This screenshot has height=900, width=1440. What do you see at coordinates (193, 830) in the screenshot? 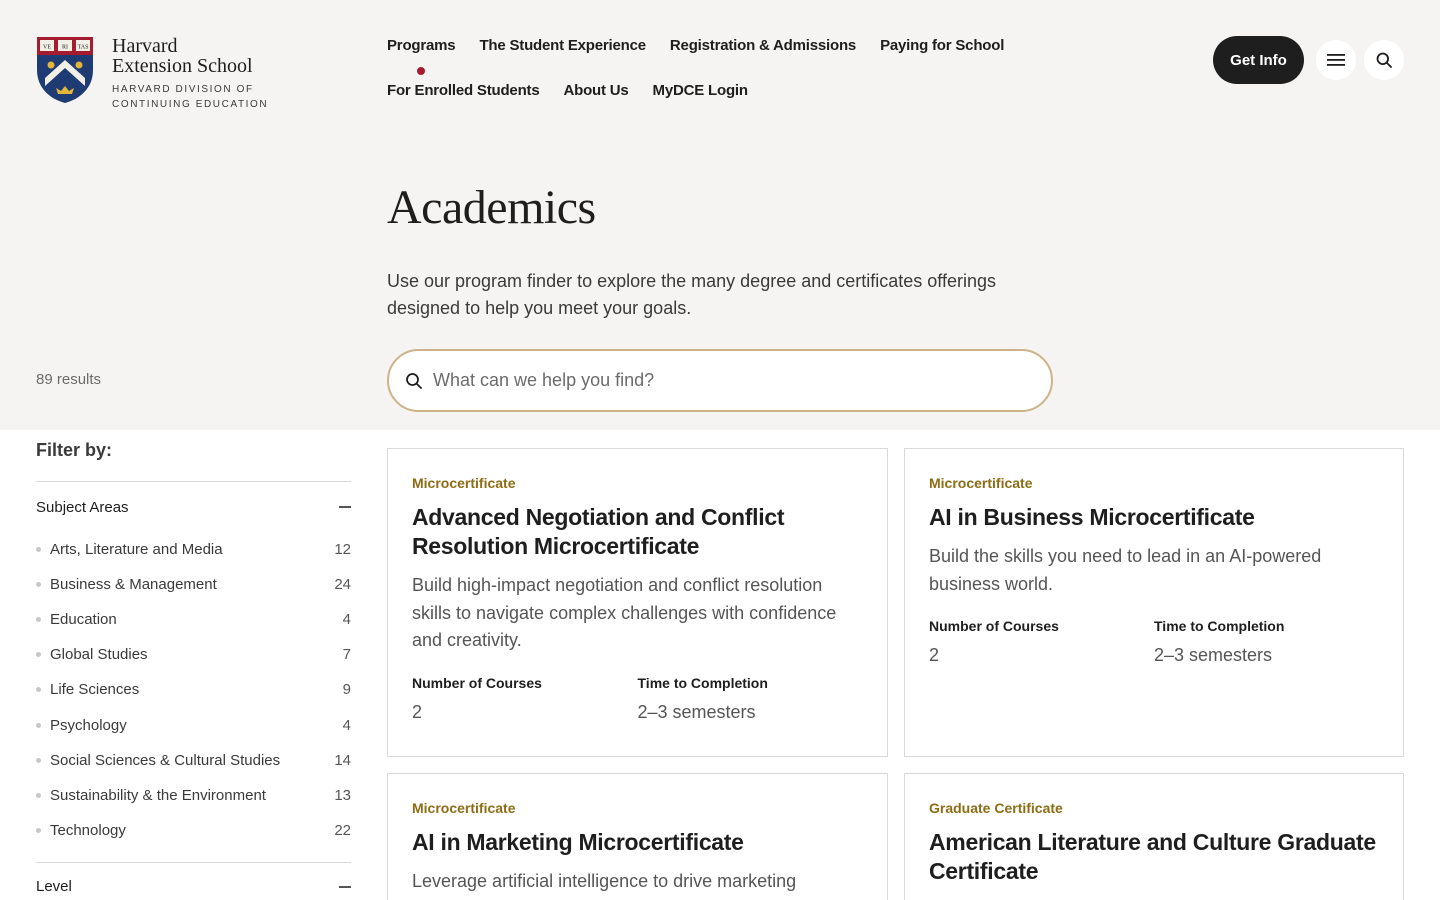
I see `facet-item-technology: Technology 22` at bounding box center [193, 830].